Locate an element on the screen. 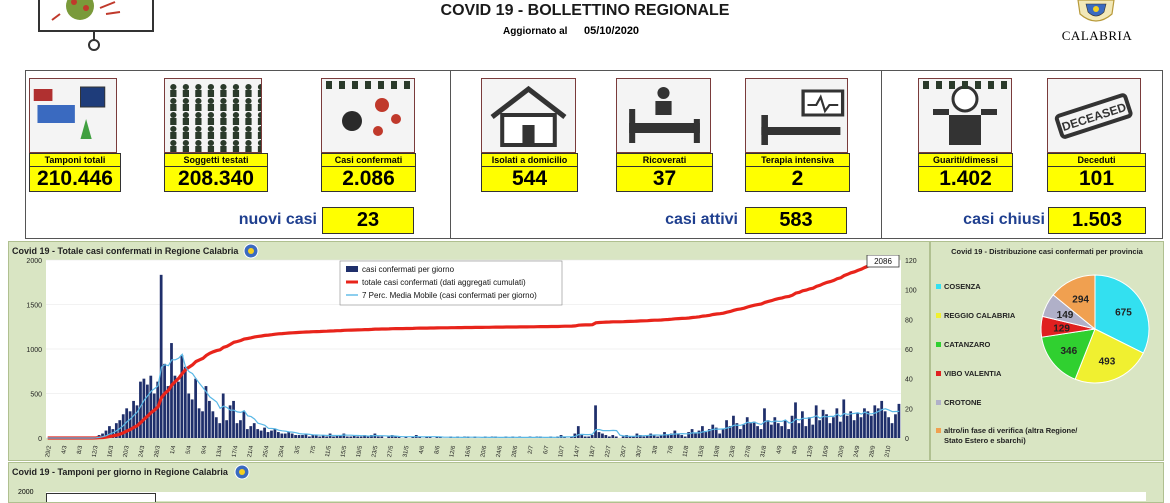  region-crest-icon is located at coordinates (1096, 11).